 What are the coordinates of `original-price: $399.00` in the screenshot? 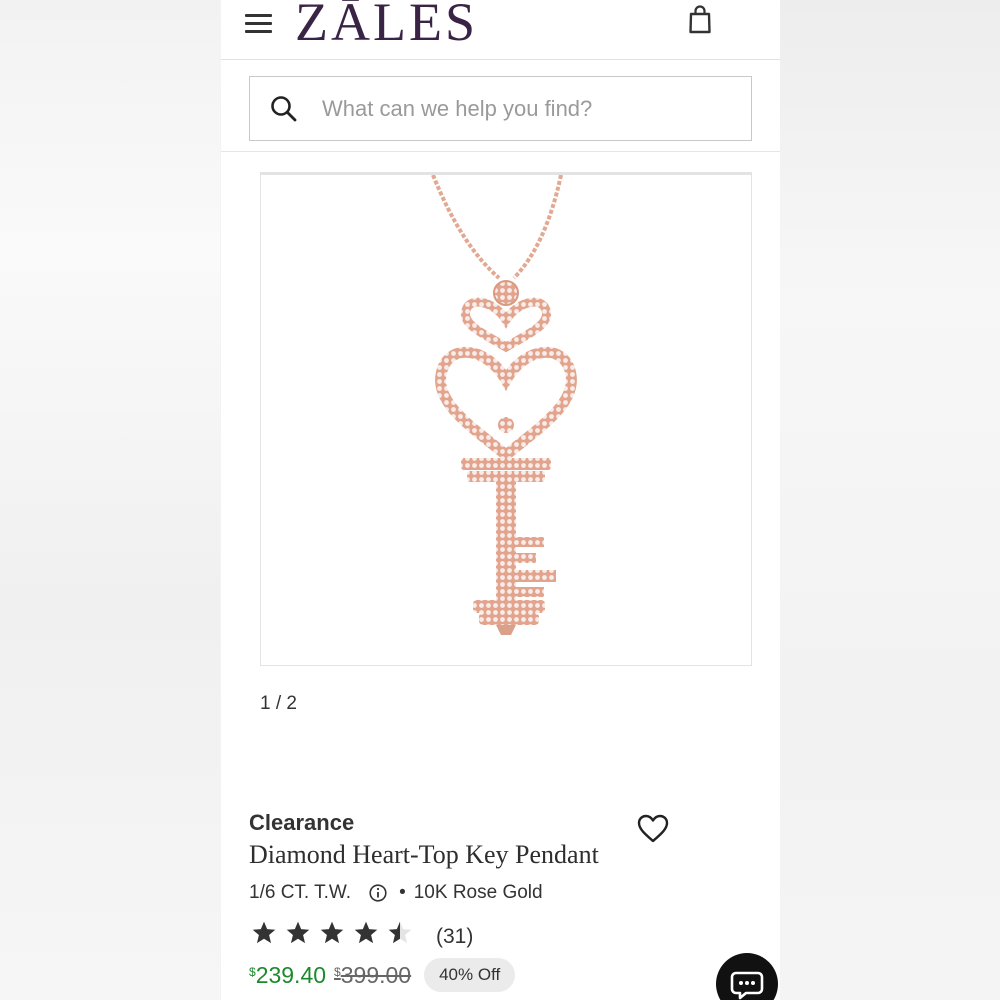 It's located at (373, 974).